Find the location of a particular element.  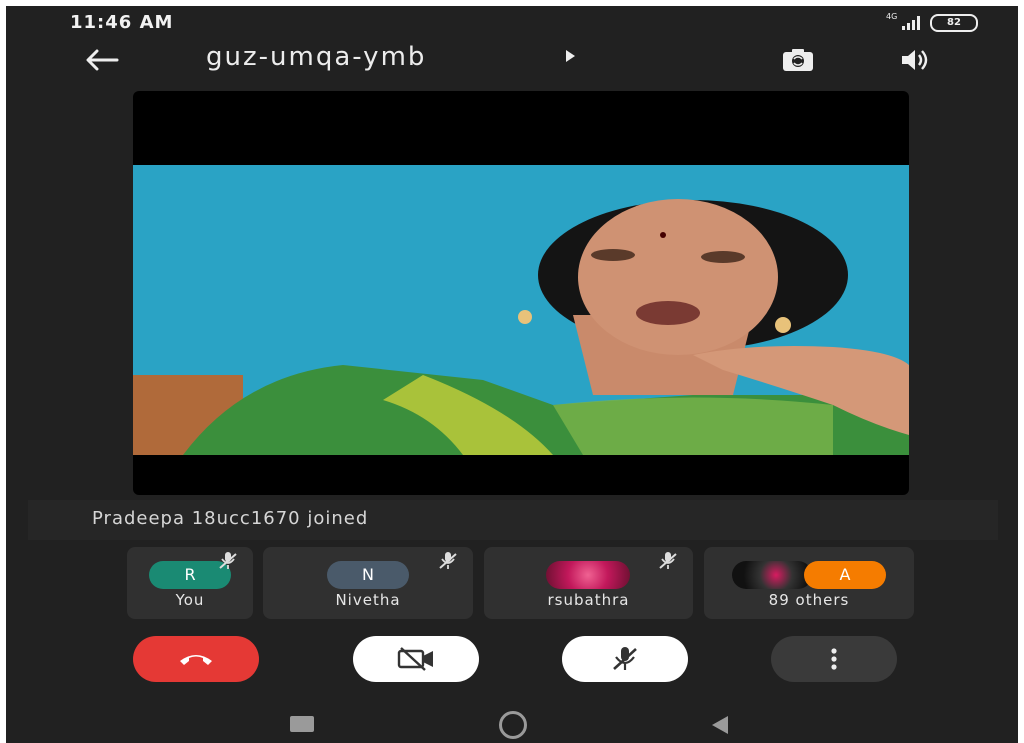

end-call-button is located at coordinates (196, 659).